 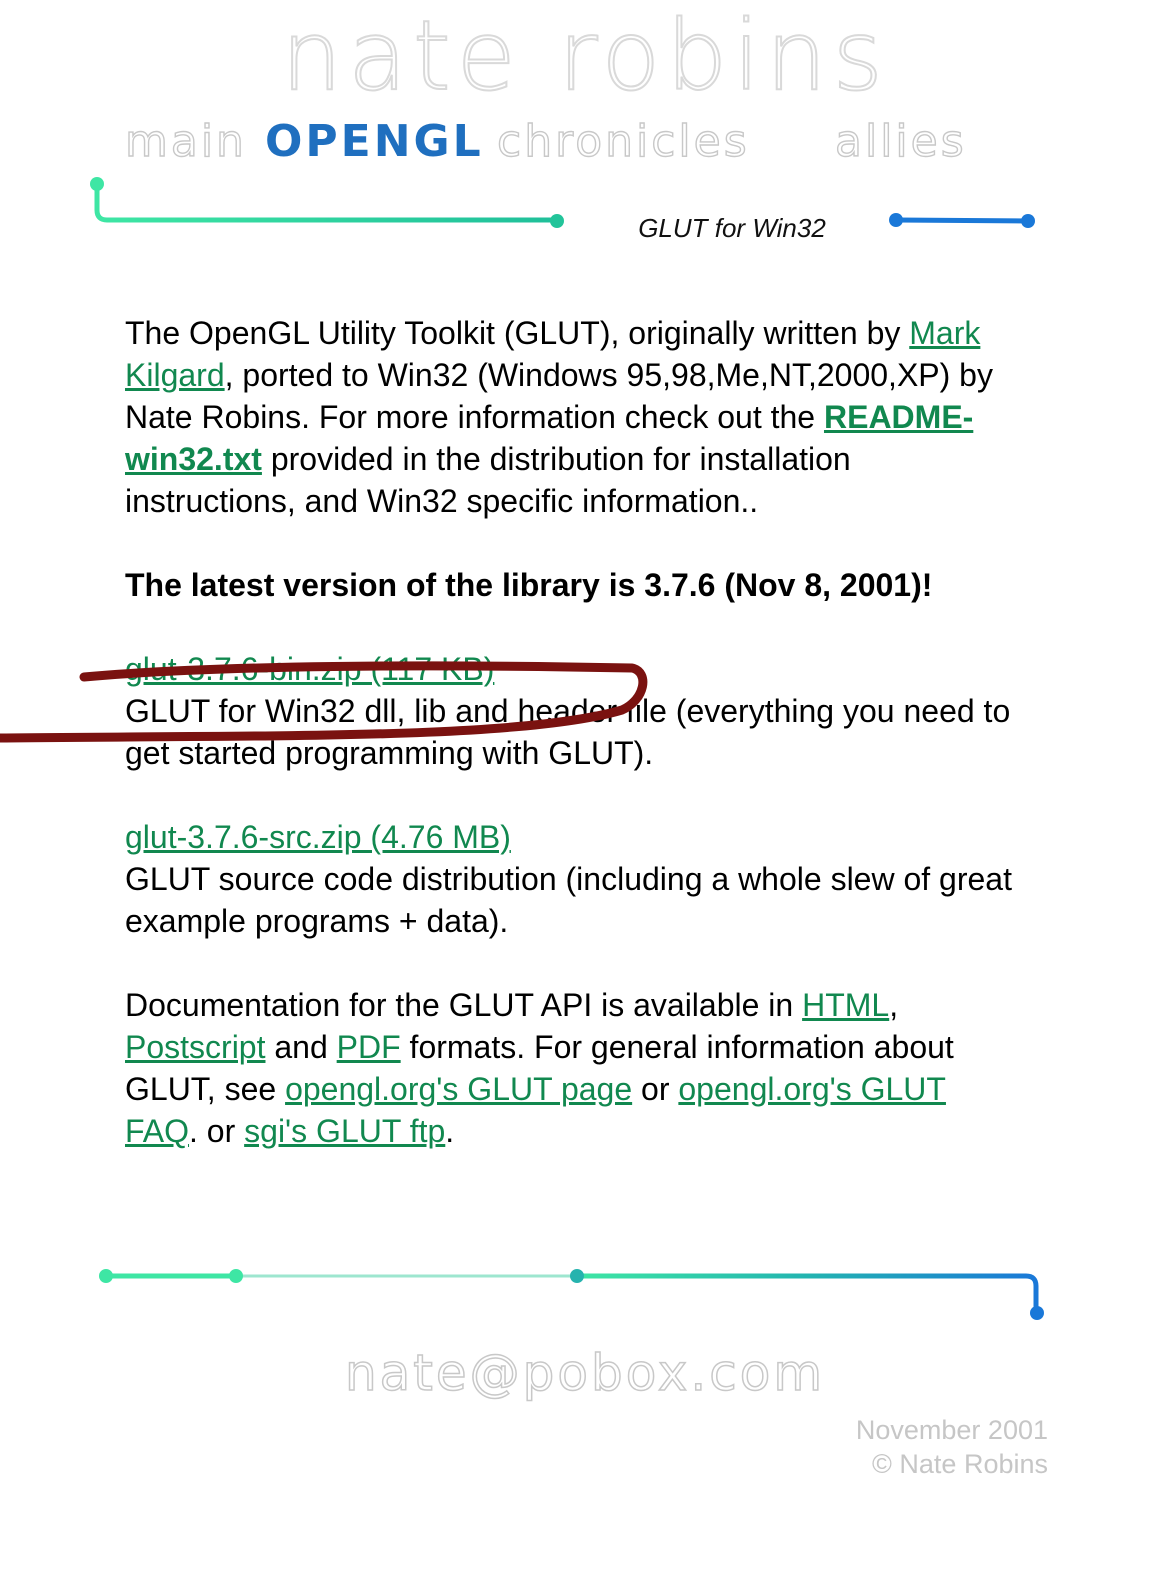 I want to click on docs-text: or, so click(x=655, y=1089).